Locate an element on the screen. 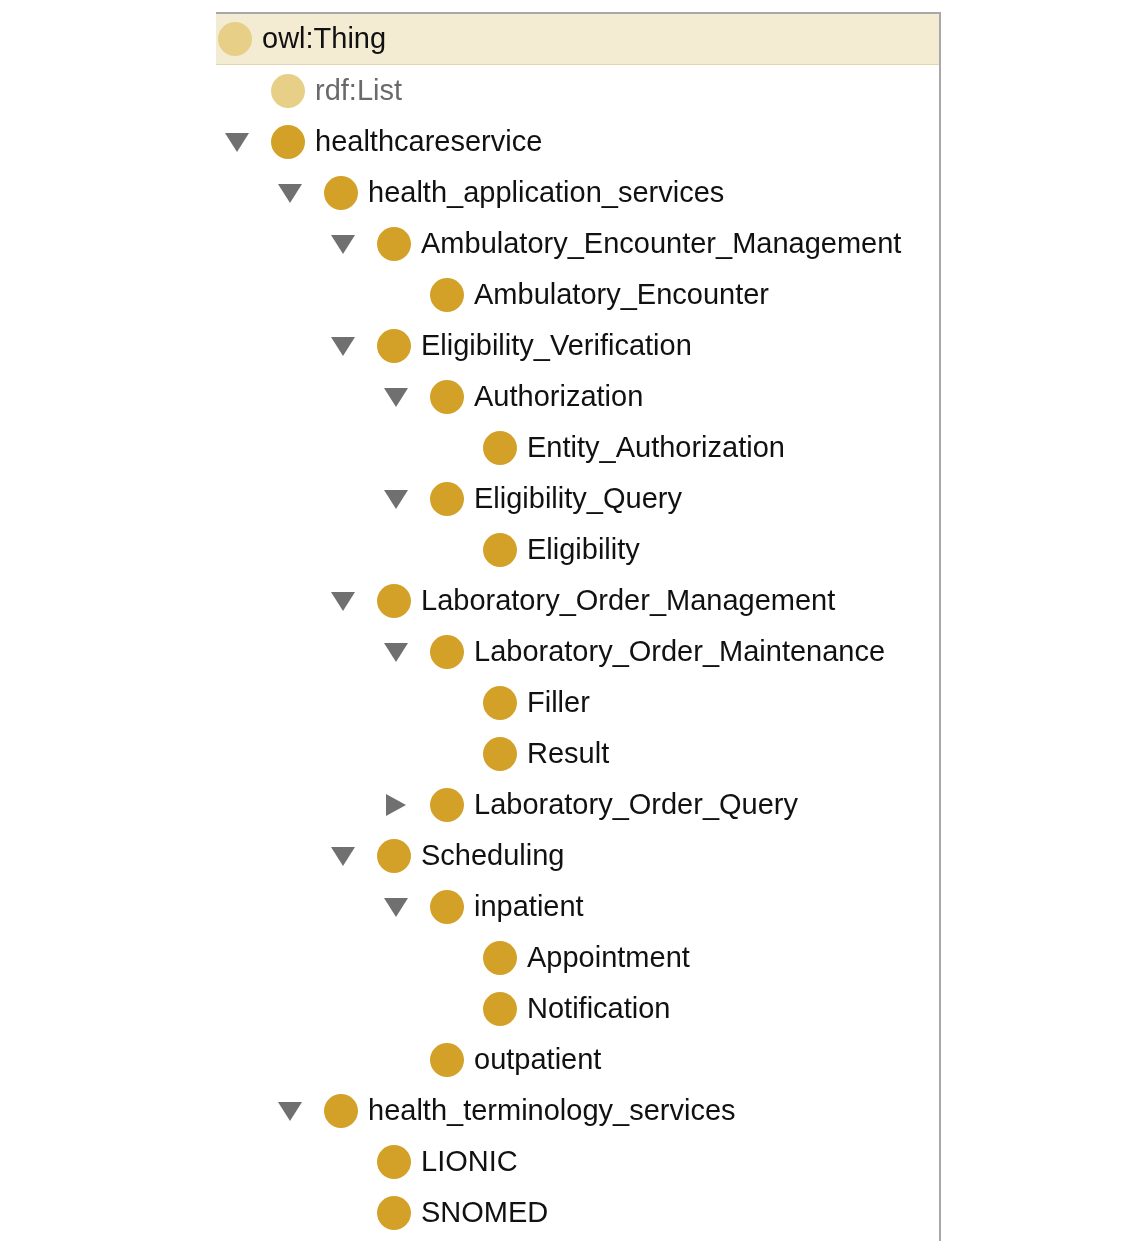 This screenshot has width=1143, height=1241. class-label: Filler is located at coordinates (558, 702).